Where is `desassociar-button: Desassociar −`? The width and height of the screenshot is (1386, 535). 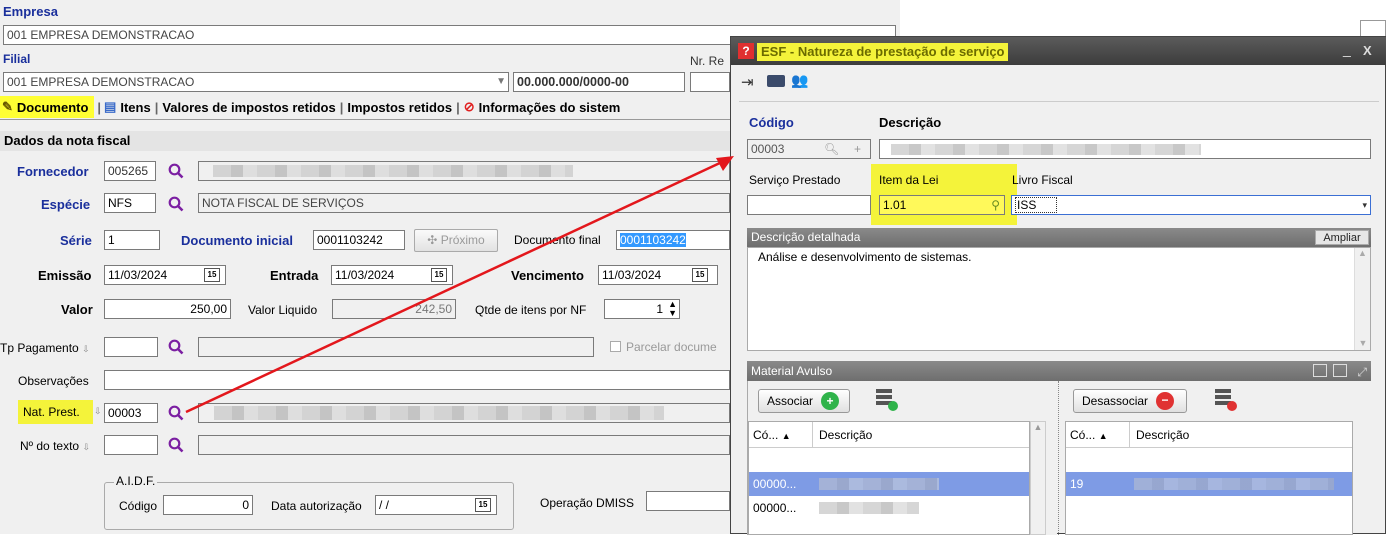 desassociar-button: Desassociar − is located at coordinates (1130, 401).